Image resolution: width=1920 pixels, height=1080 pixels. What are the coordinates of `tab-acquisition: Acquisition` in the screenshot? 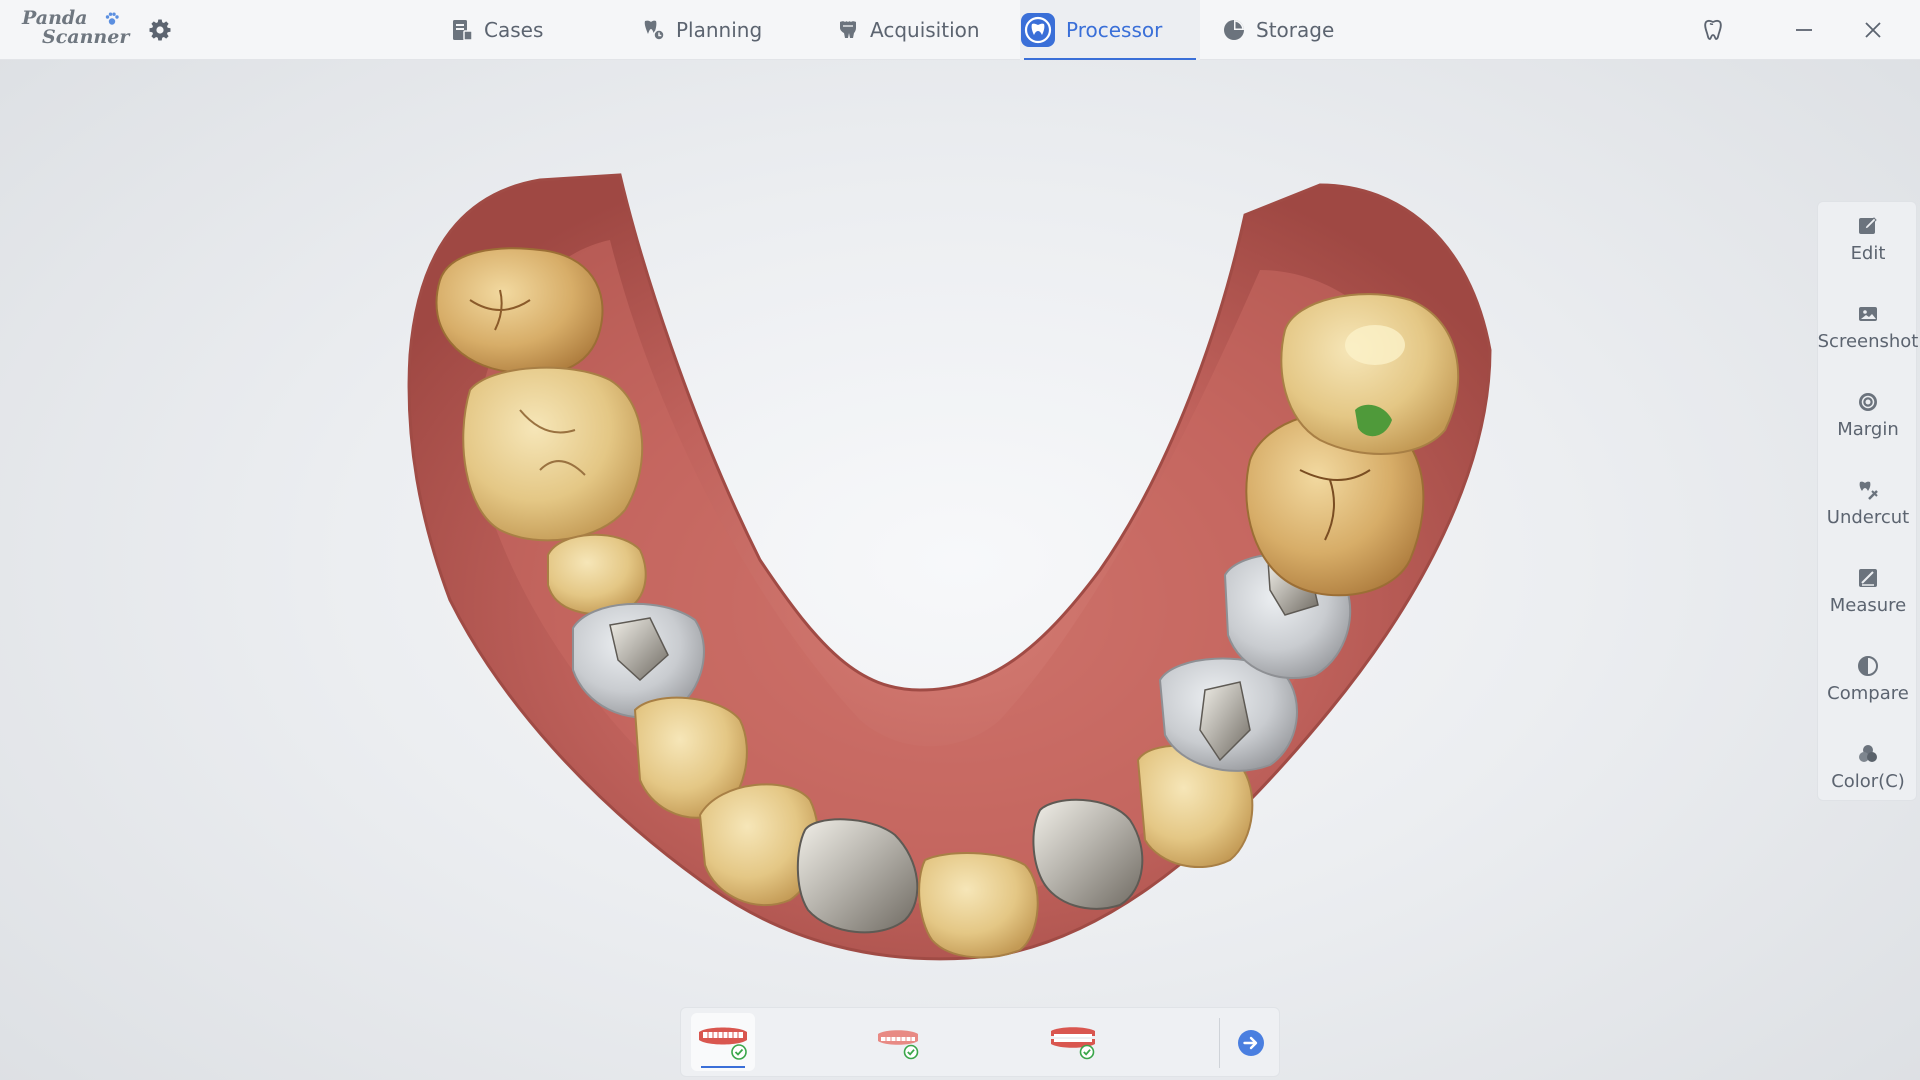 It's located at (921, 30).